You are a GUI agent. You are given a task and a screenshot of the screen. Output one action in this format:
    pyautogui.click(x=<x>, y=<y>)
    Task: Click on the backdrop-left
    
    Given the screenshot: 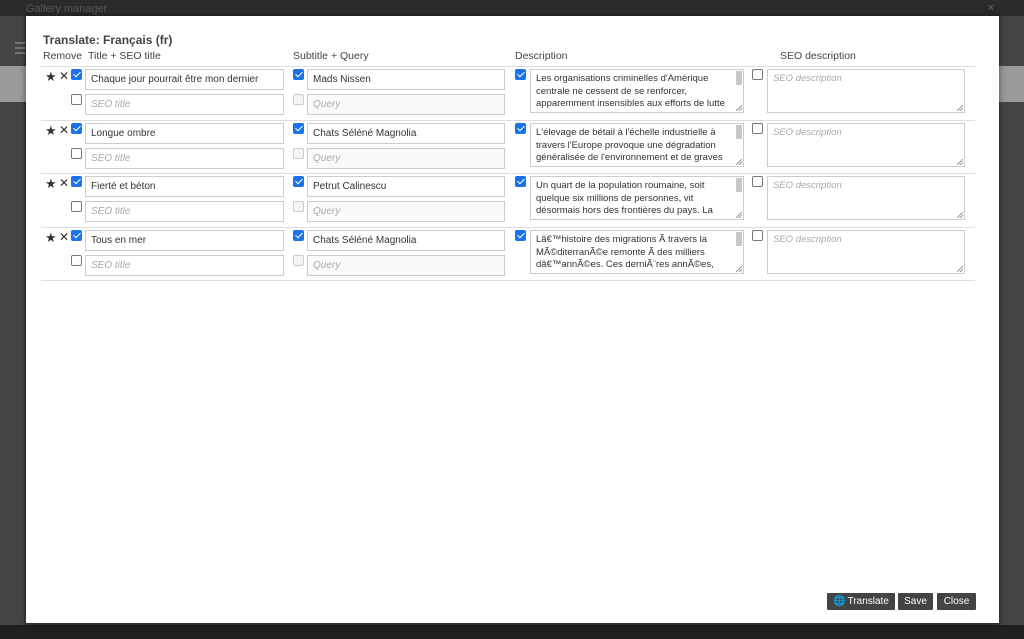 What is the action you would take?
    pyautogui.click(x=12, y=327)
    